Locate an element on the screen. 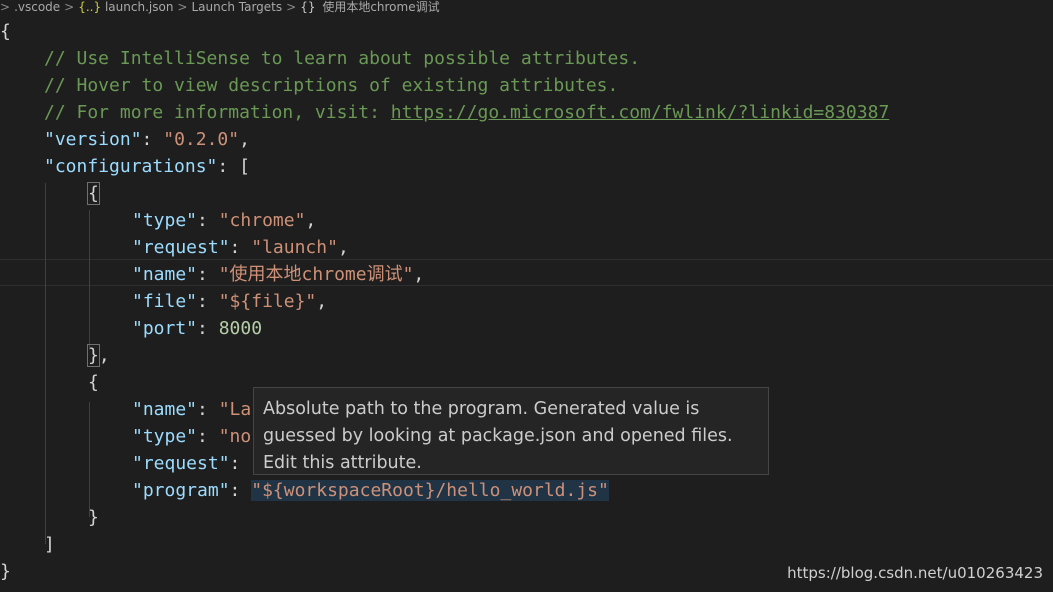 The width and height of the screenshot is (1053, 592). code-line: "type": "no is located at coordinates (192, 436).